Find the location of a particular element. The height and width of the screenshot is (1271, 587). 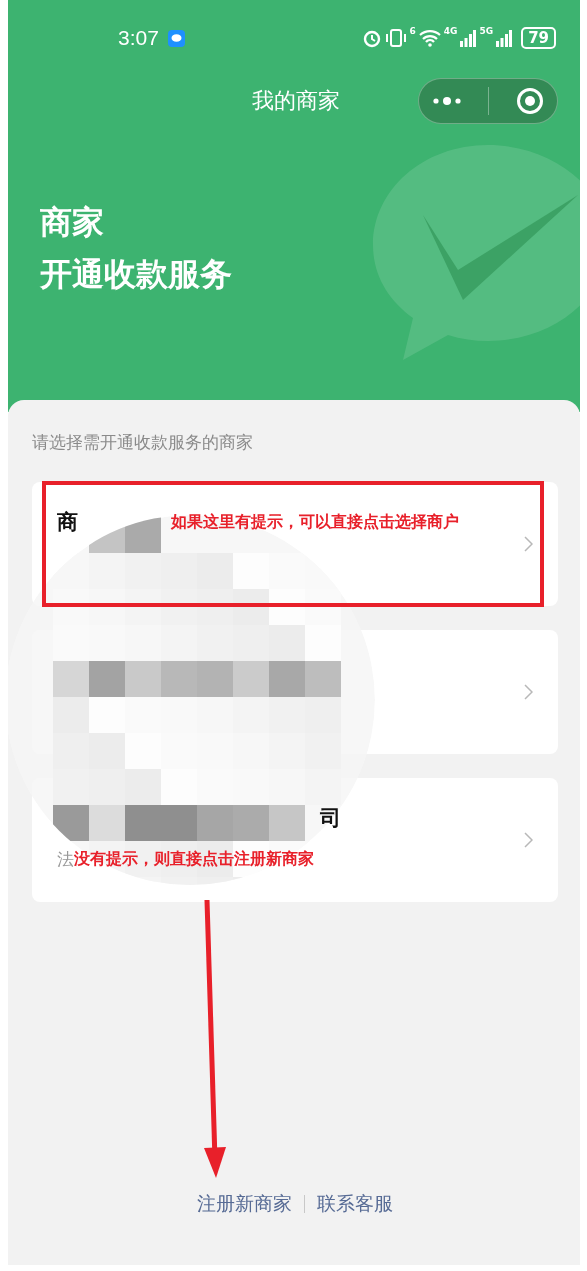

annotation-text: 如果这里有提示，可以直接点击选择商户 is located at coordinates (315, 522).